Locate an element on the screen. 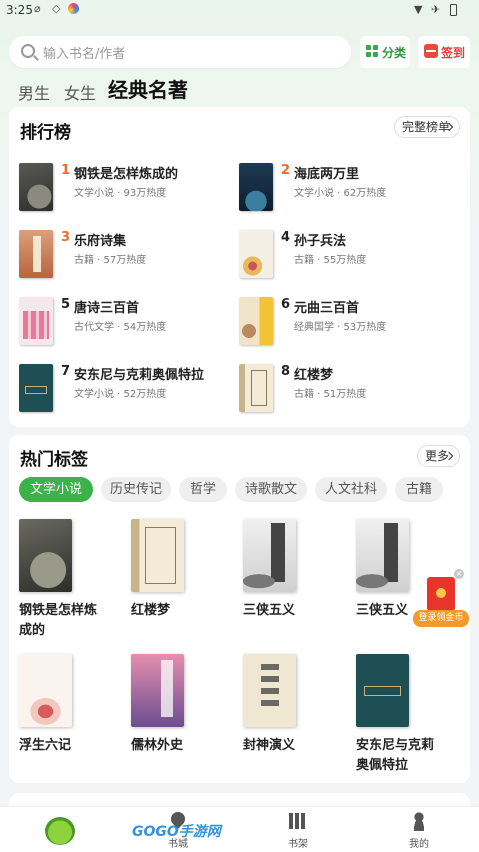 This screenshot has height=852, width=479. ranking-item: 3 乐府诗集 古籍 · 57万热度 is located at coordinates (126, 255).